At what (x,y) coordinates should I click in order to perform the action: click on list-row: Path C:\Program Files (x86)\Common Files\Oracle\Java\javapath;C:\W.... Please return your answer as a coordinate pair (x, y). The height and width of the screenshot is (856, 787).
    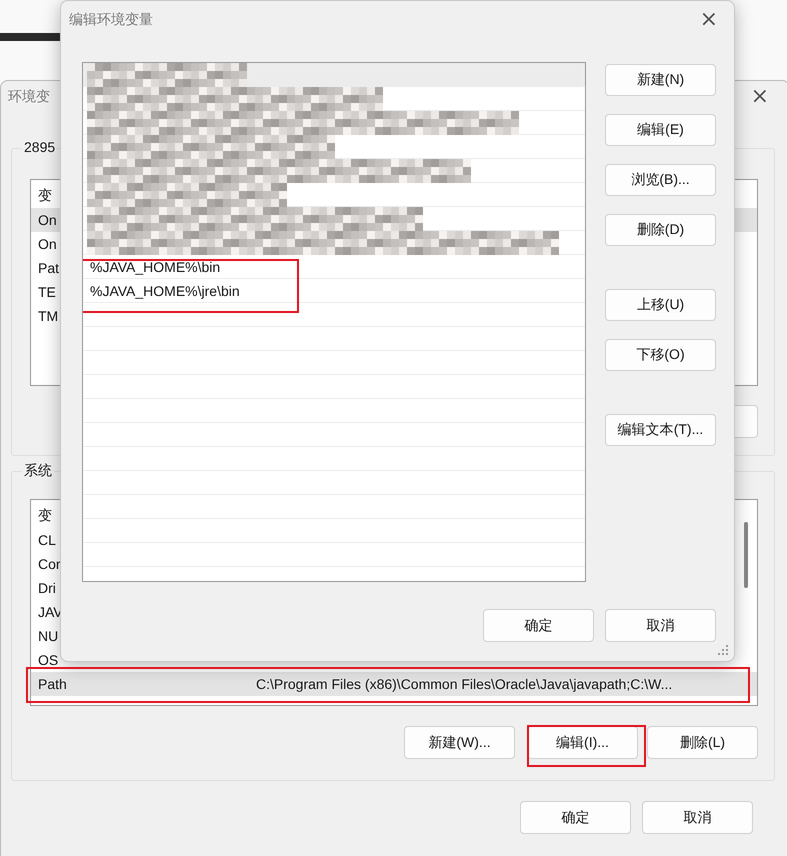
    Looking at the image, I should click on (394, 684).